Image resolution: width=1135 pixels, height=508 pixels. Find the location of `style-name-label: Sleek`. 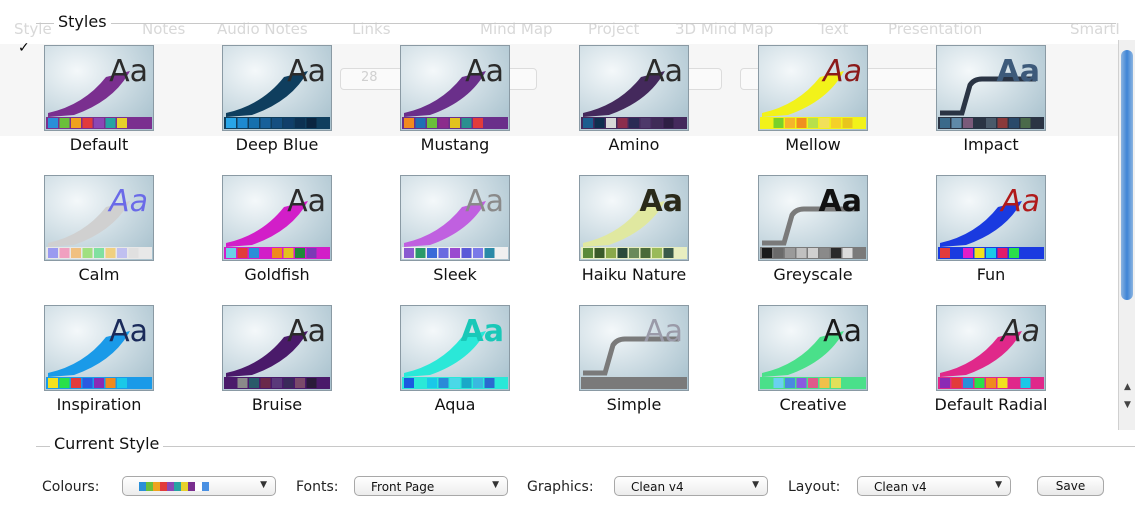

style-name-label: Sleek is located at coordinates (455, 274).